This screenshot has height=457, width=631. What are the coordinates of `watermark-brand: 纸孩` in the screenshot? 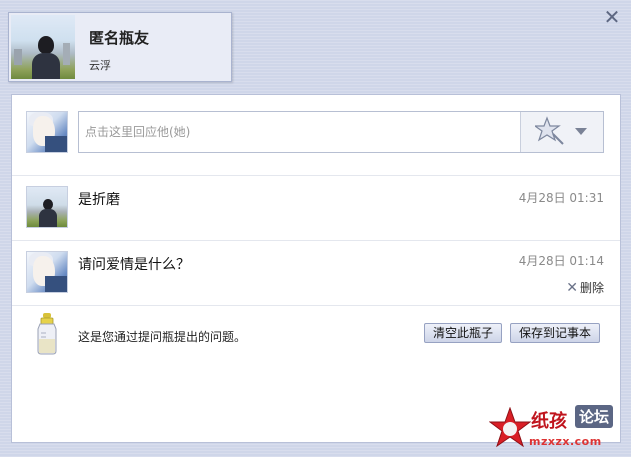 It's located at (549, 421).